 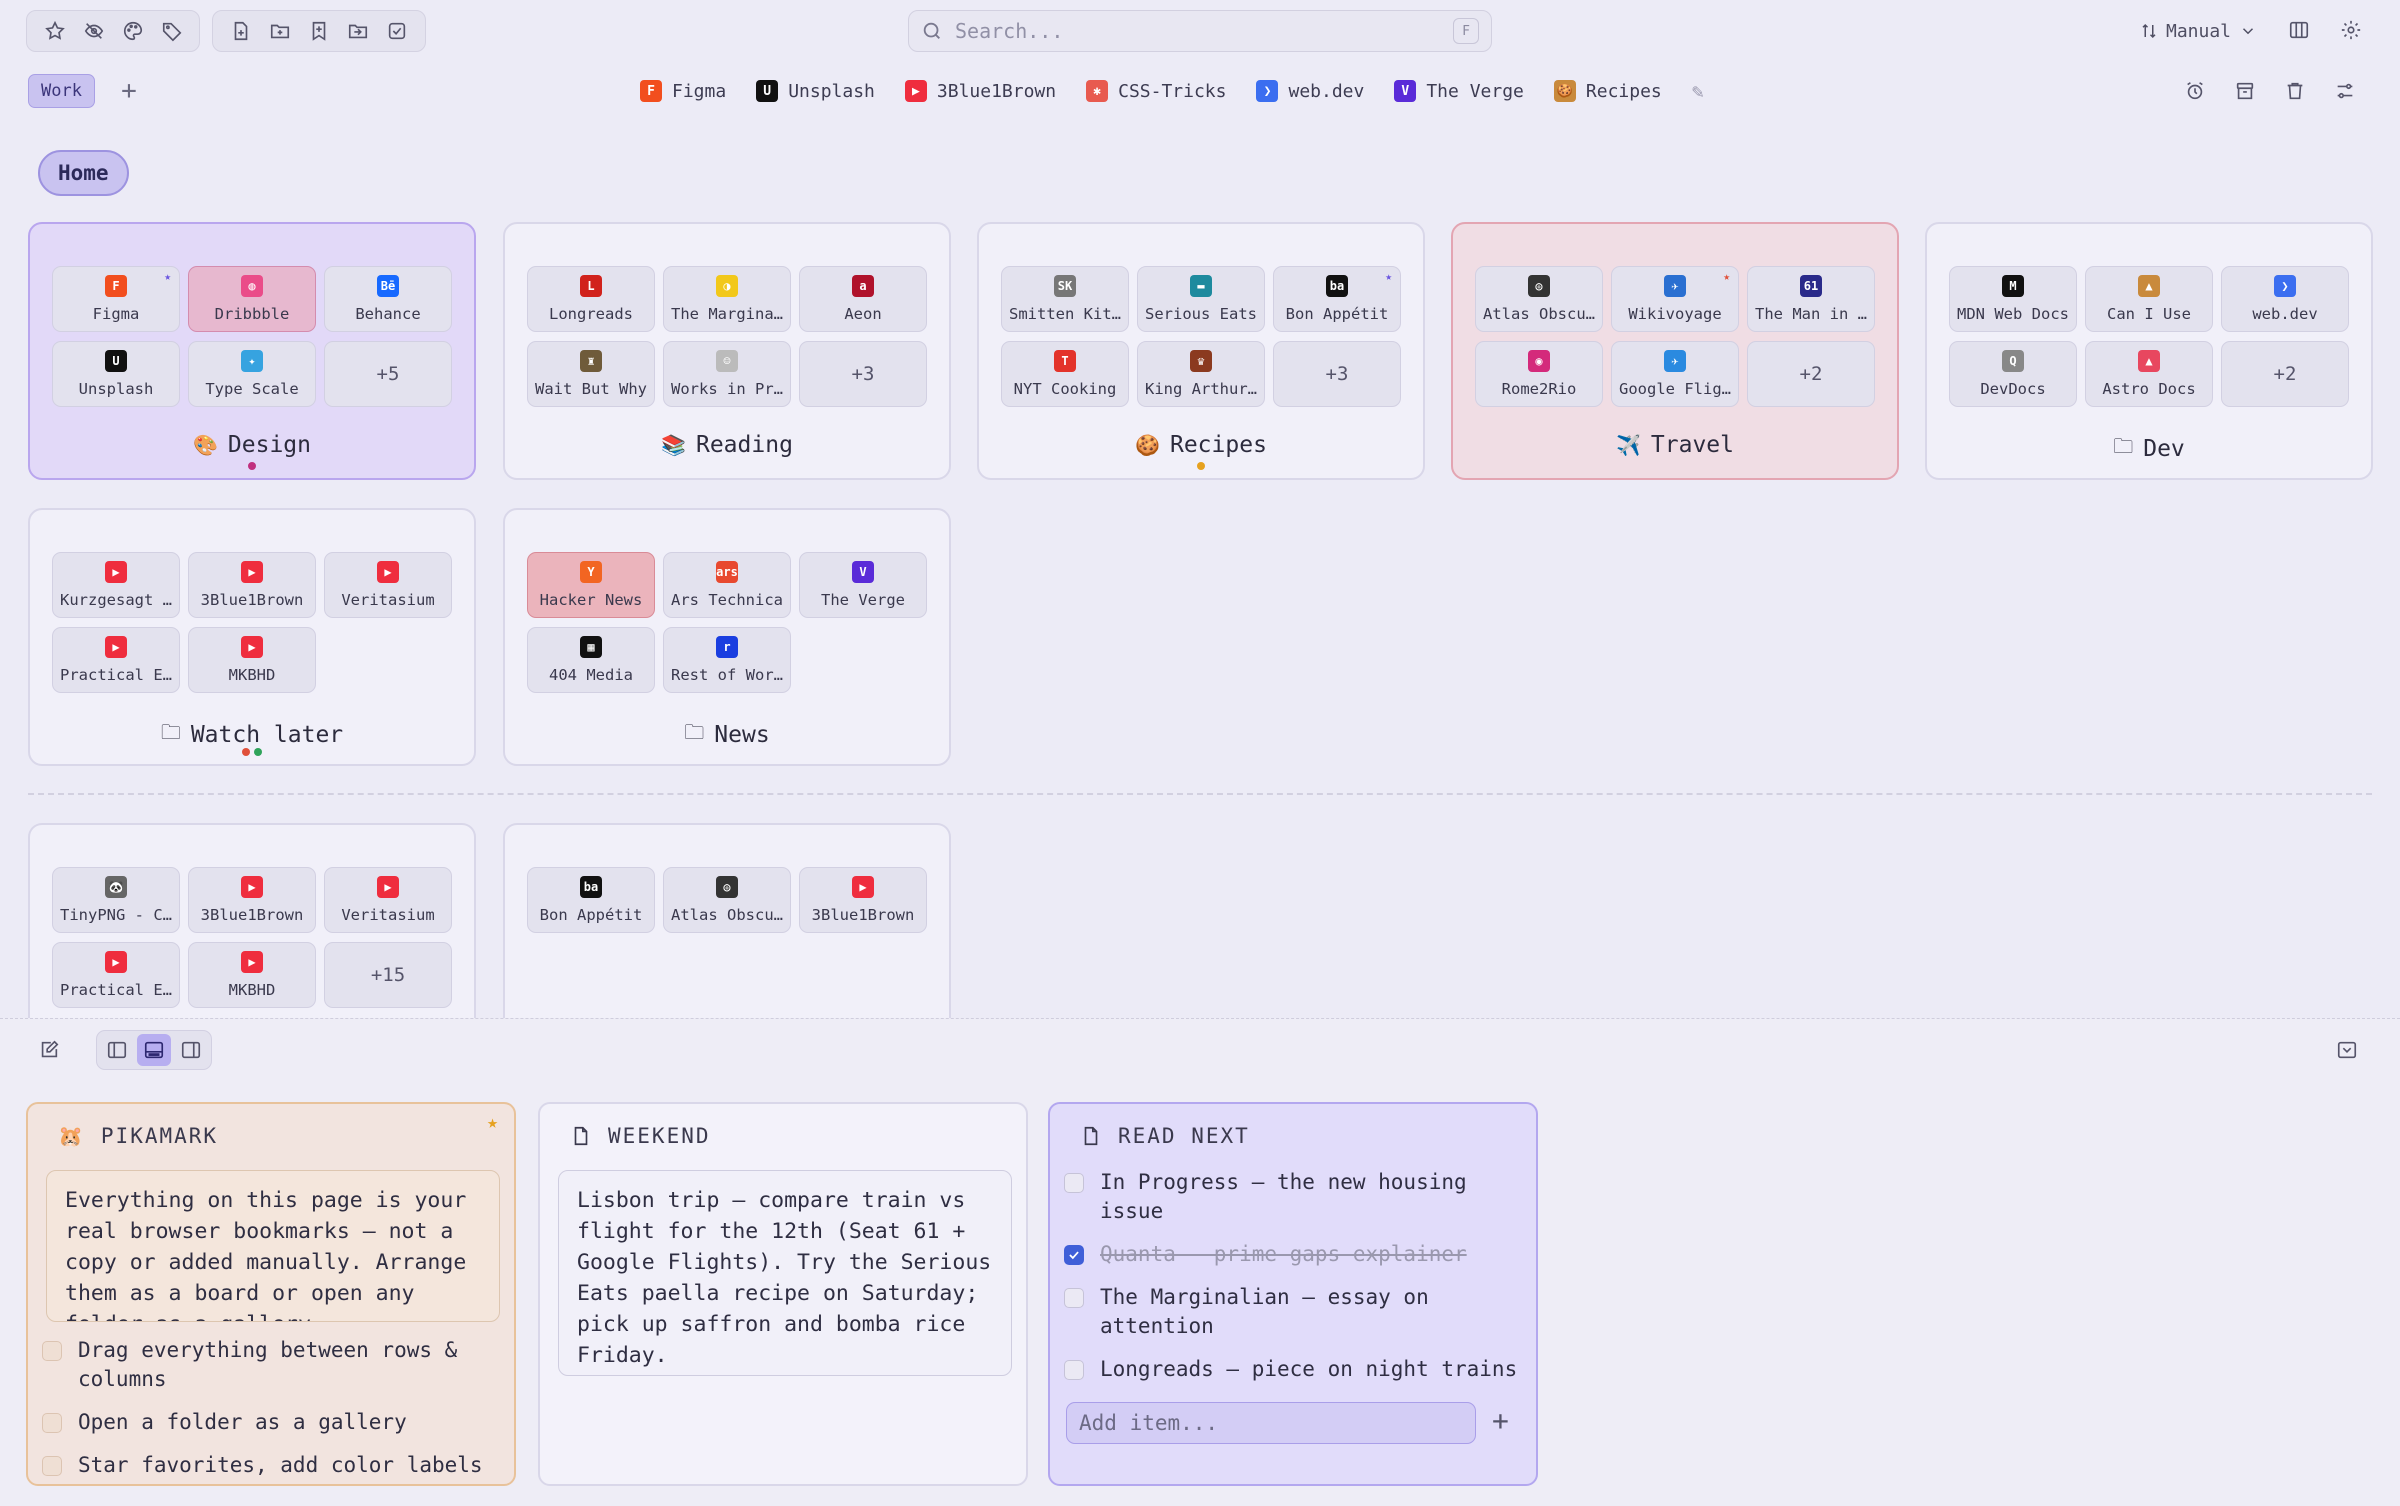 What do you see at coordinates (1500, 1420) in the screenshot?
I see `add-item-button: +` at bounding box center [1500, 1420].